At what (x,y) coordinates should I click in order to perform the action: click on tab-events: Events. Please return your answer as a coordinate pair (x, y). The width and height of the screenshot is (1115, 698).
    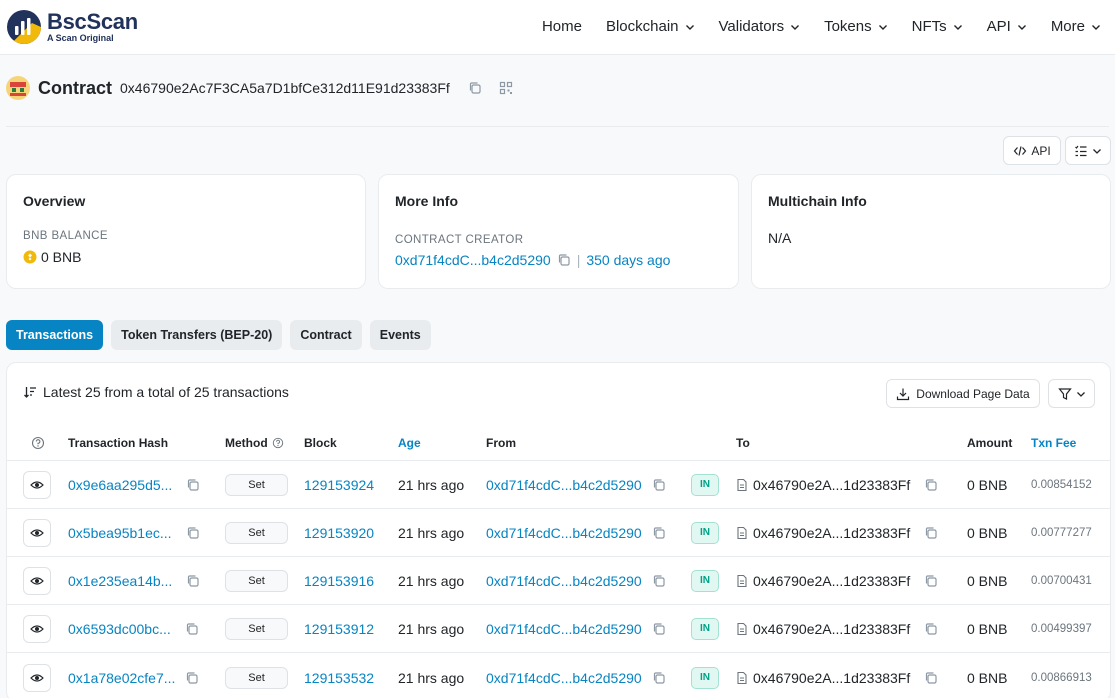
    Looking at the image, I should click on (400, 335).